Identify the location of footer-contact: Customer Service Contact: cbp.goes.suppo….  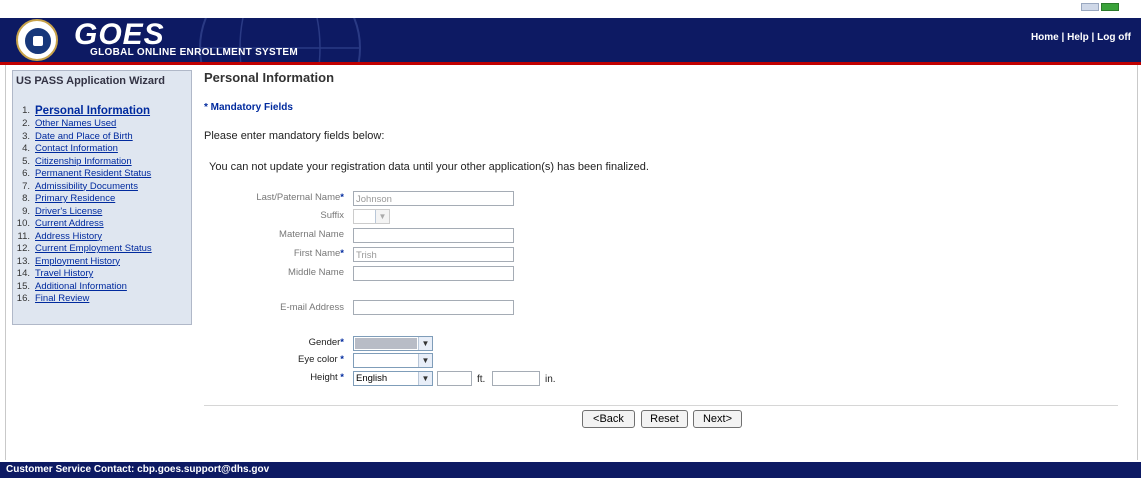
(570, 470).